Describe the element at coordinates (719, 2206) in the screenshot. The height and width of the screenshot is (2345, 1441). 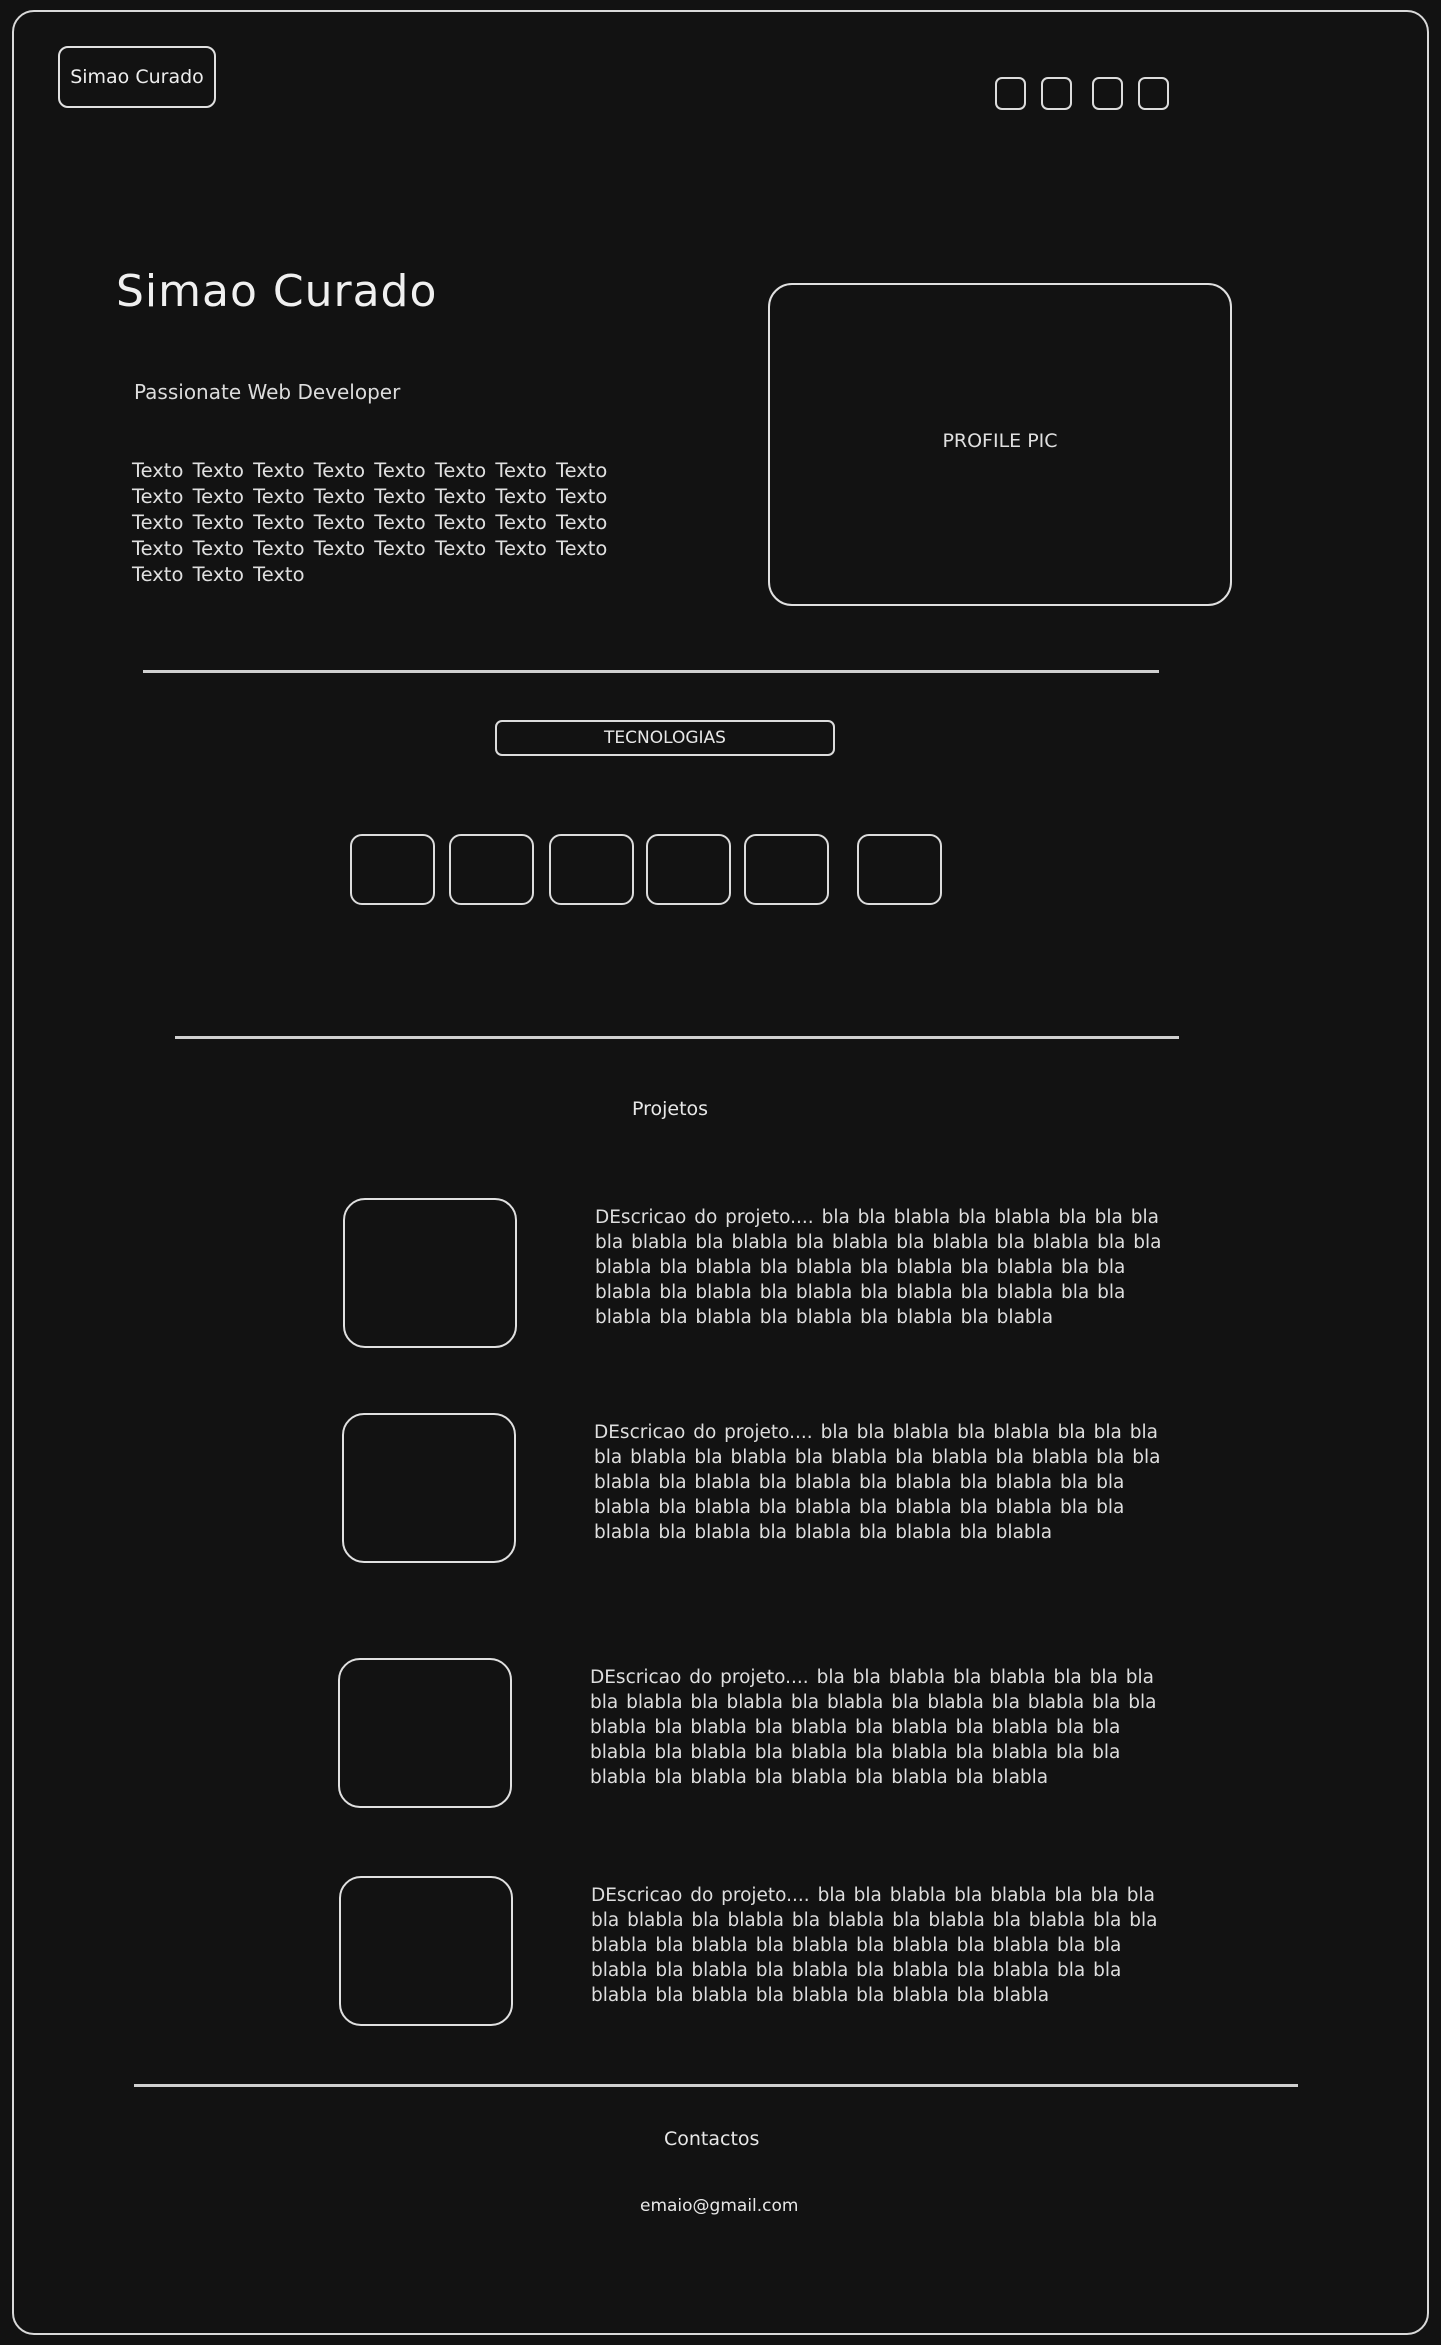
I see `email-link: emaio@gmail.com` at that location.